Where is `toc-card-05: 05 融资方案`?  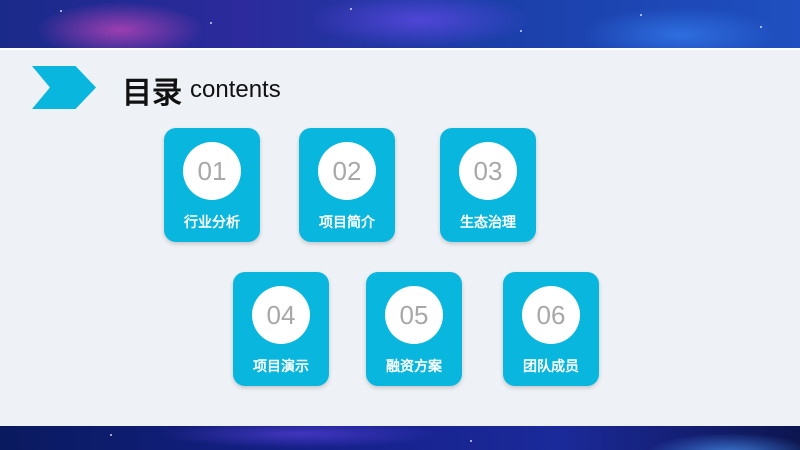
toc-card-05: 05 融资方案 is located at coordinates (414, 329).